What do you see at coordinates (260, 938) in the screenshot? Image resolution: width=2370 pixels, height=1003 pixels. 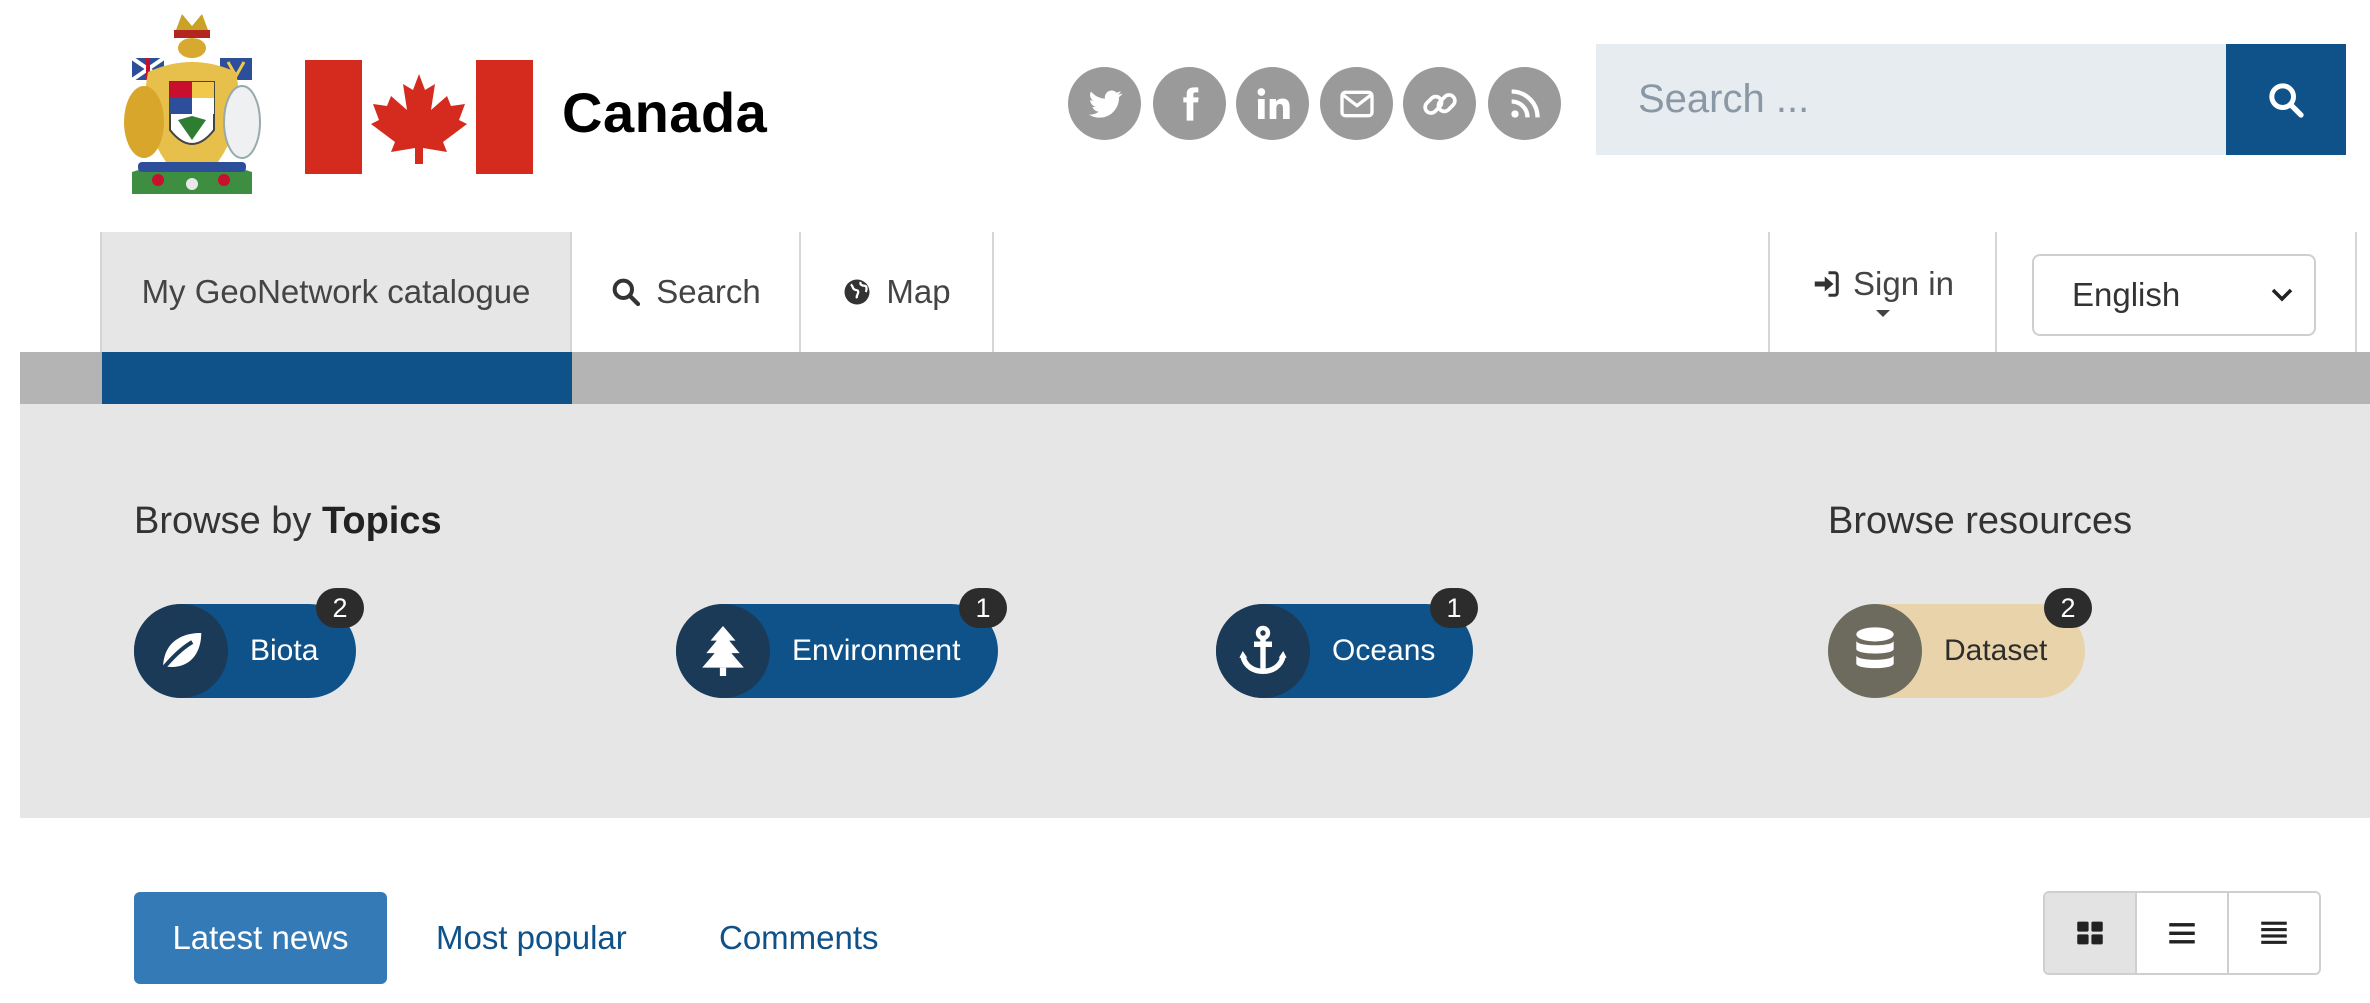 I see `tab-latest-news: Latest news` at bounding box center [260, 938].